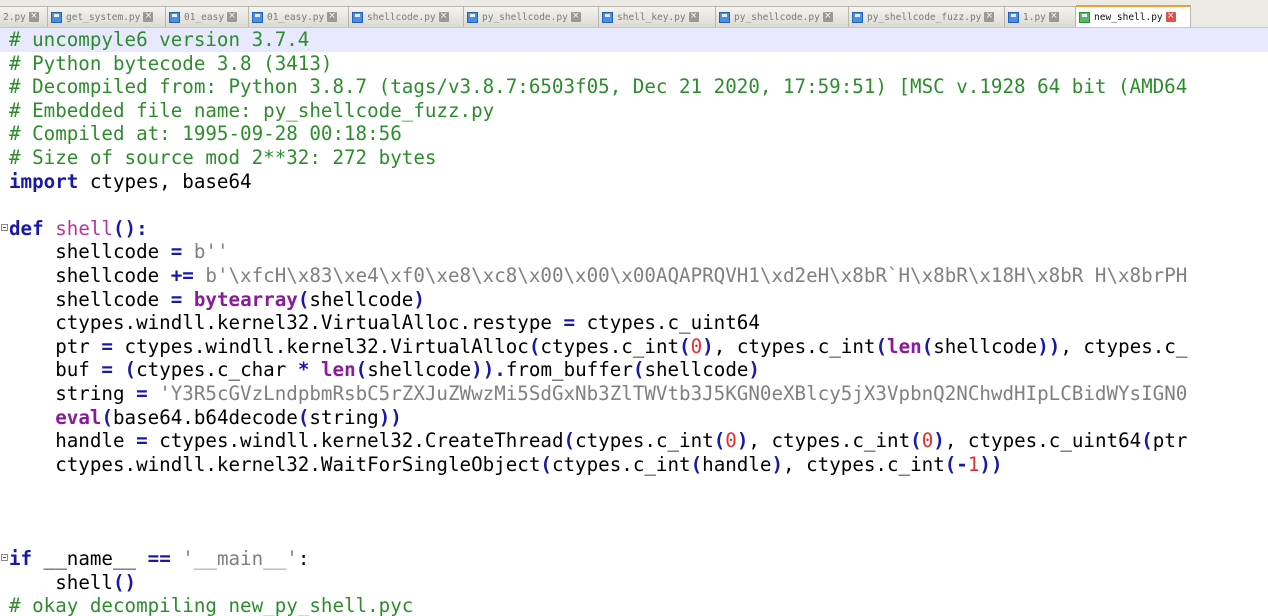  What do you see at coordinates (299, 16) in the screenshot?
I see `tab-01-easy-py: 01_easy.py ×` at bounding box center [299, 16].